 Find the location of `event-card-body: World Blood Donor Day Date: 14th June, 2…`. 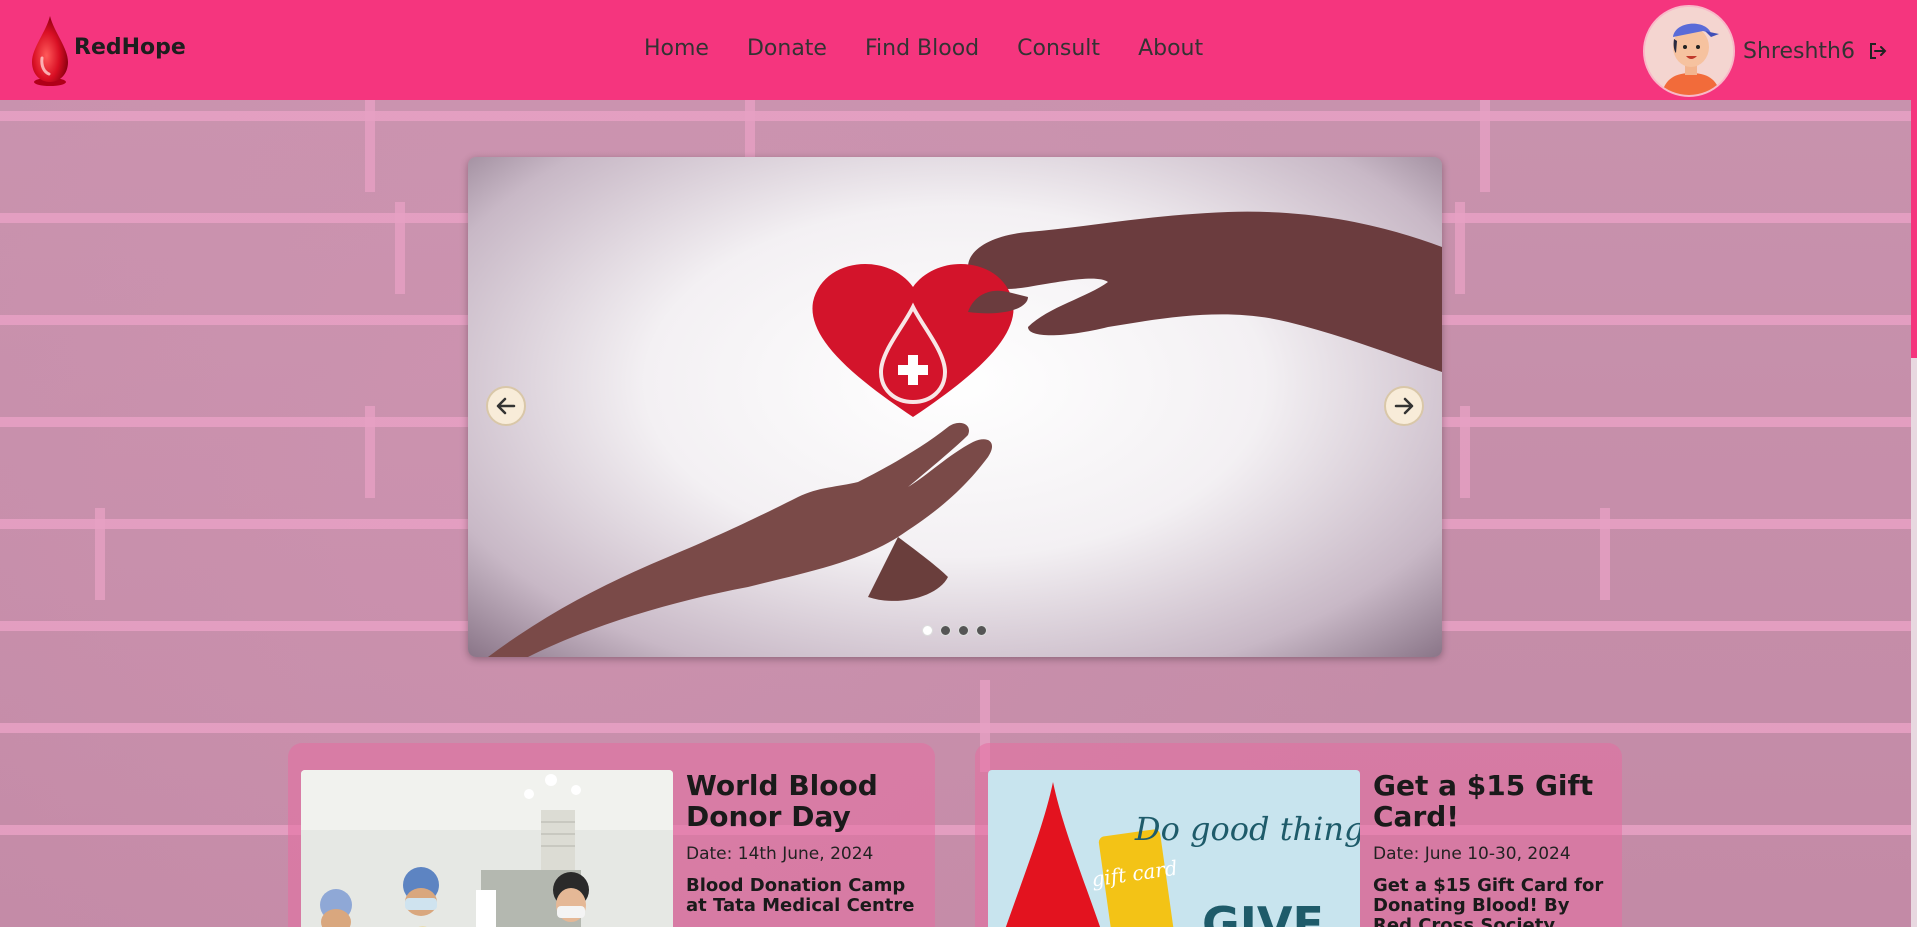

event-card-body: World Blood Donor Day Date: 14th June, 2… is located at coordinates (803, 848).